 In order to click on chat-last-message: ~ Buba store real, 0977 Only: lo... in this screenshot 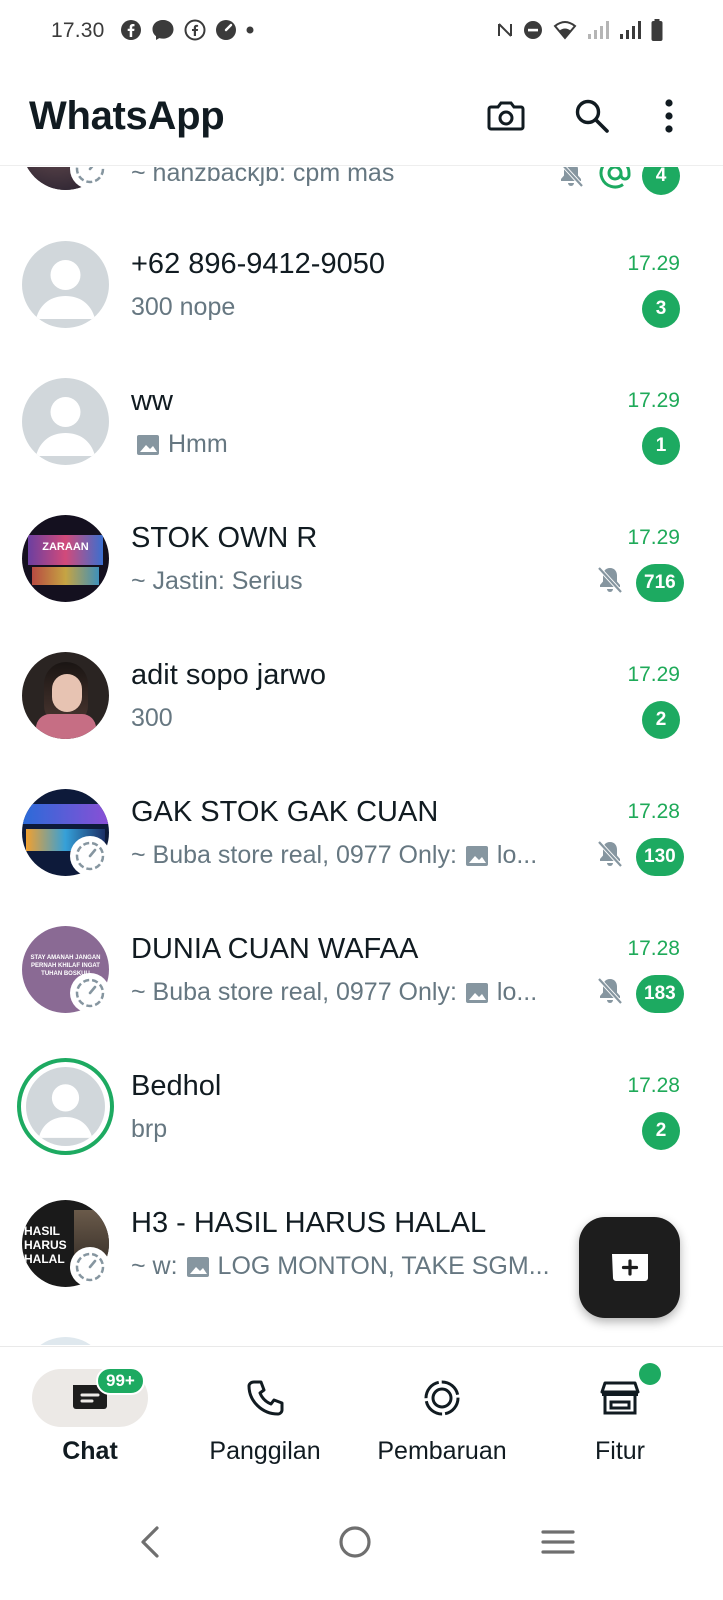, I will do `click(334, 992)`.